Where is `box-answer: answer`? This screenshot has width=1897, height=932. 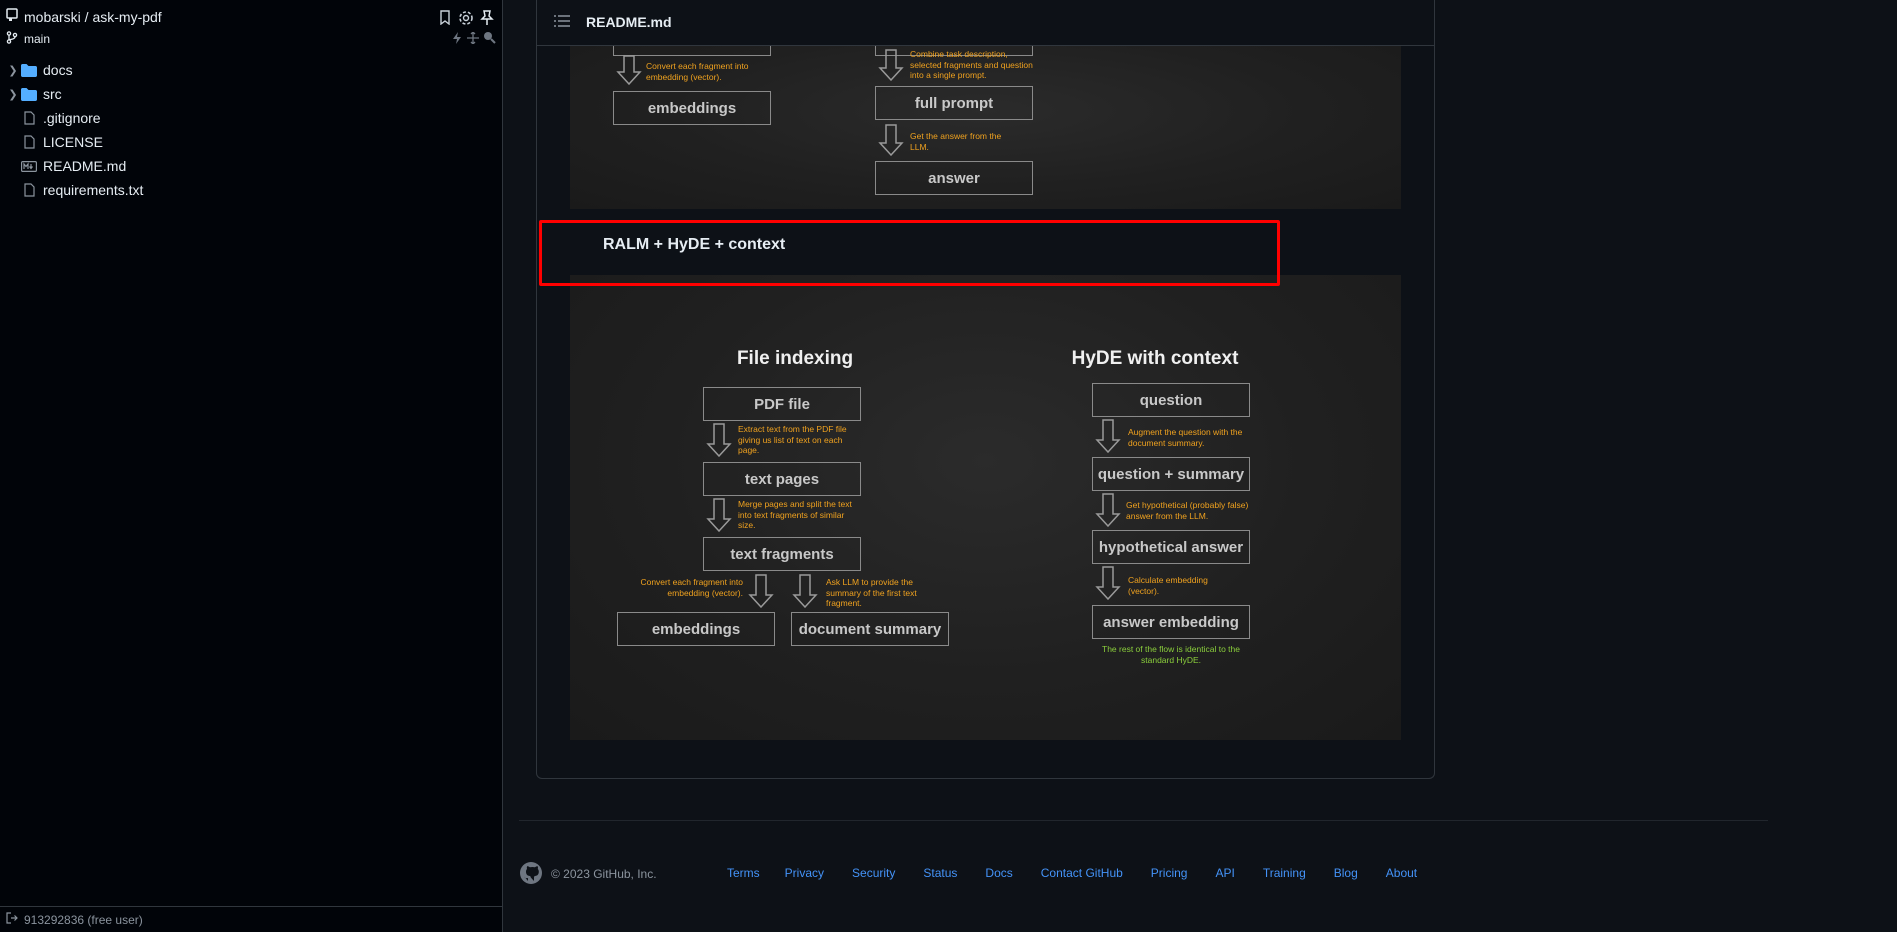
box-answer: answer is located at coordinates (954, 178).